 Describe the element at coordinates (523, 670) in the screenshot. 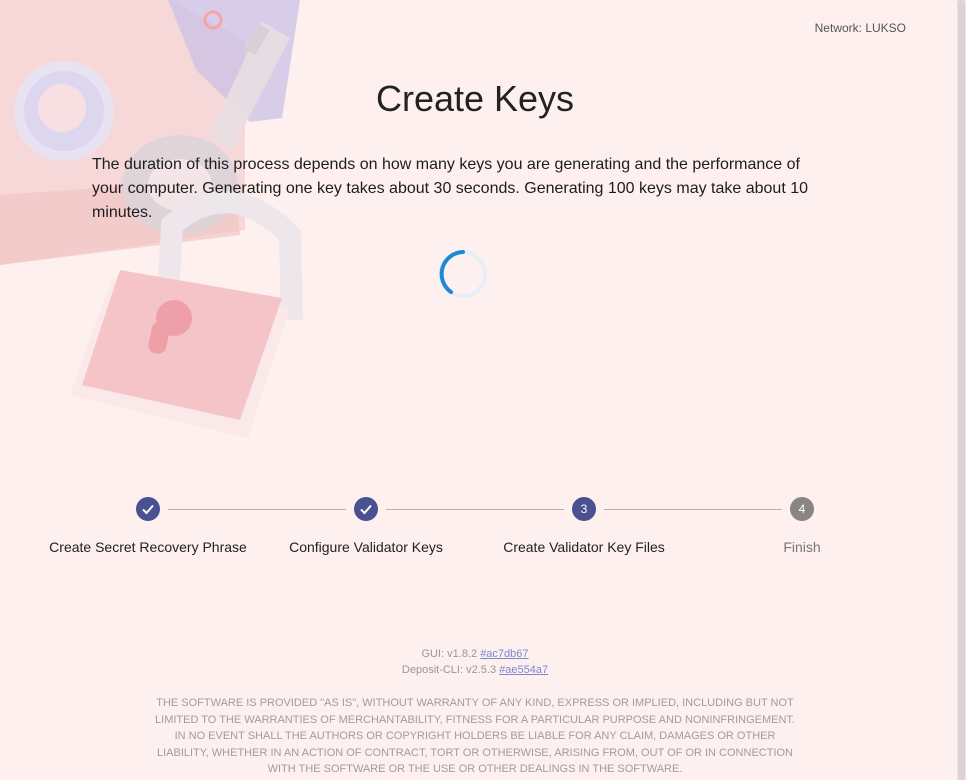

I see `cli-commit-link: #ae554a7` at that location.